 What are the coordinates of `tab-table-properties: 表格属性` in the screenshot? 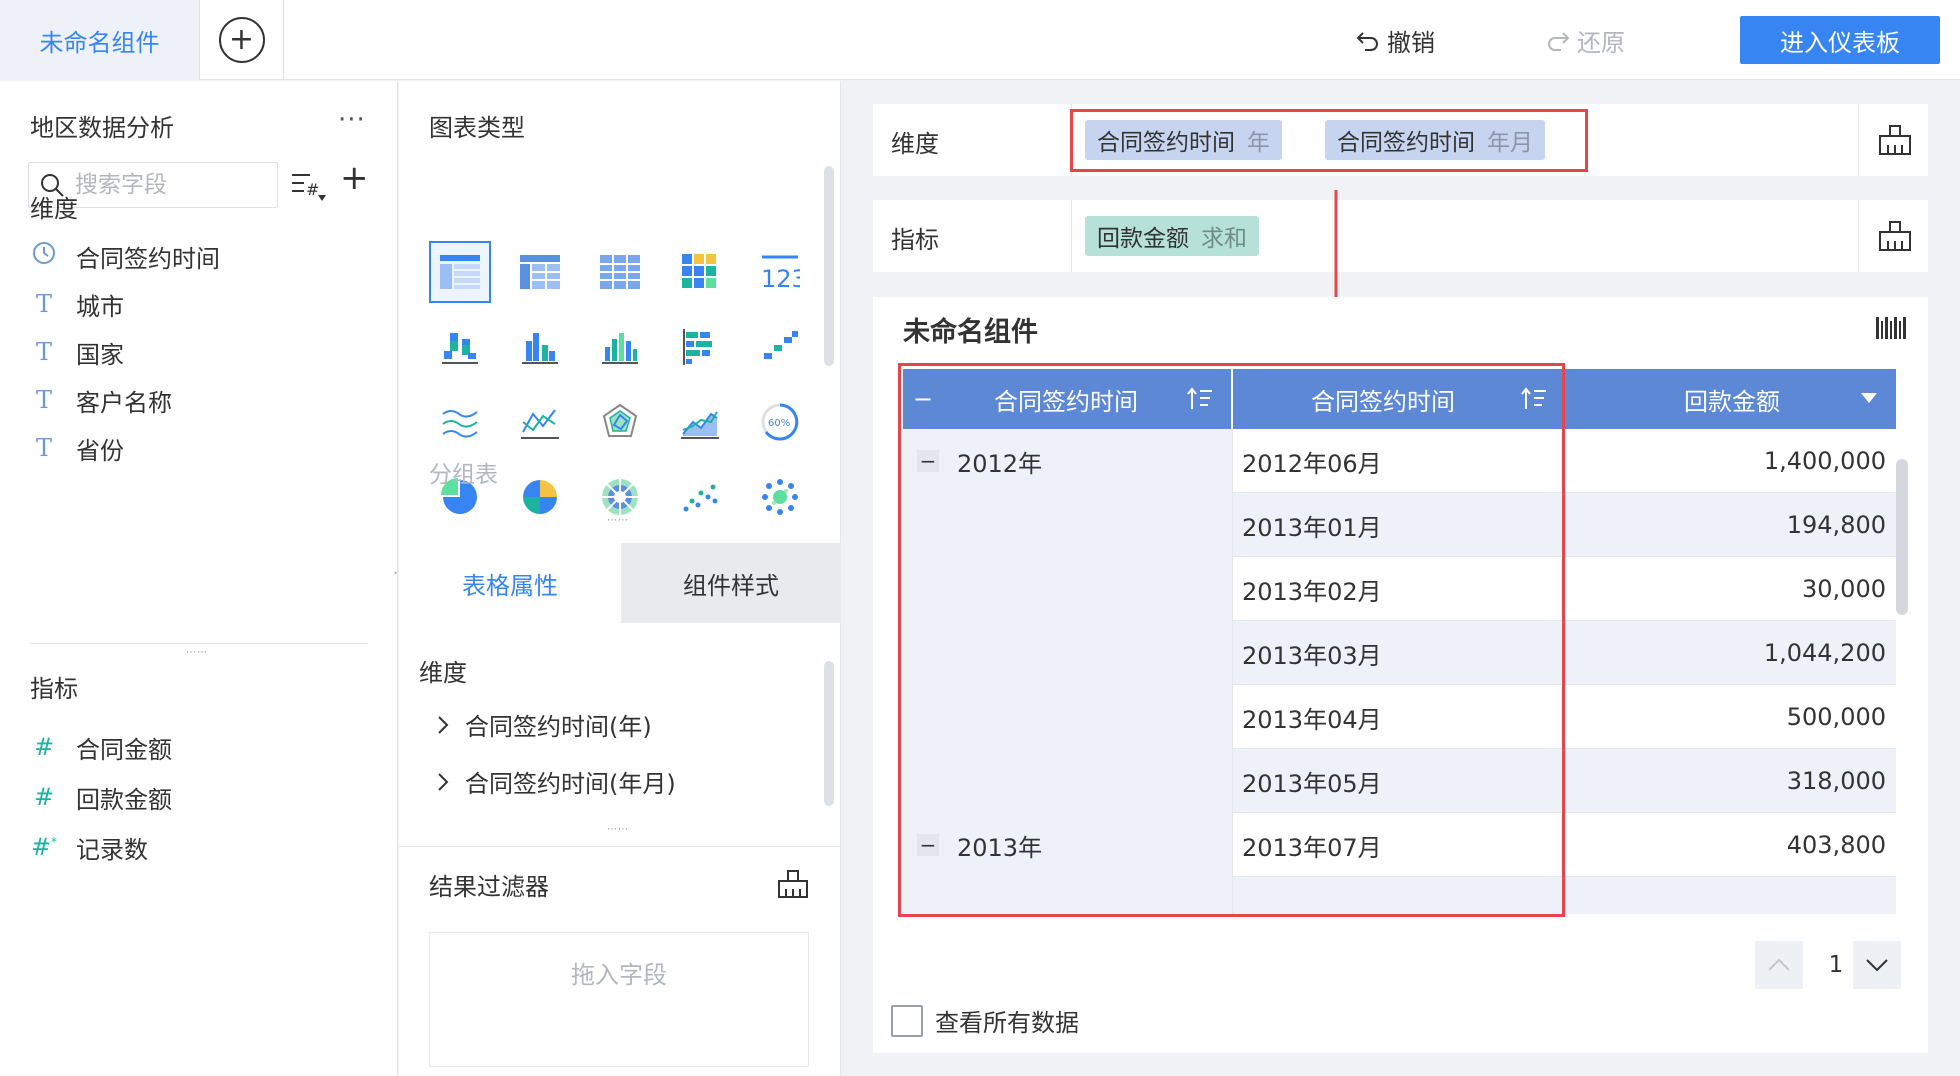 It's located at (510, 583).